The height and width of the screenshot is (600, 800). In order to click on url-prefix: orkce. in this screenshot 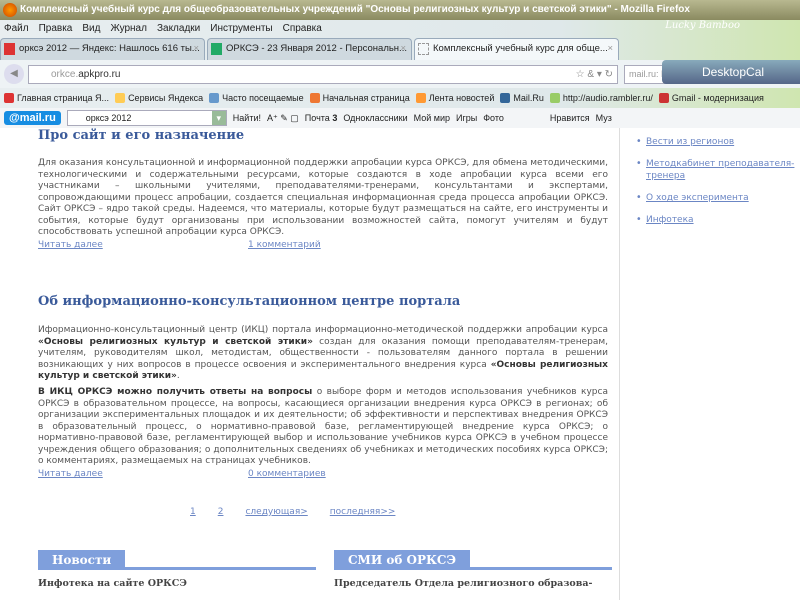, I will do `click(65, 74)`.